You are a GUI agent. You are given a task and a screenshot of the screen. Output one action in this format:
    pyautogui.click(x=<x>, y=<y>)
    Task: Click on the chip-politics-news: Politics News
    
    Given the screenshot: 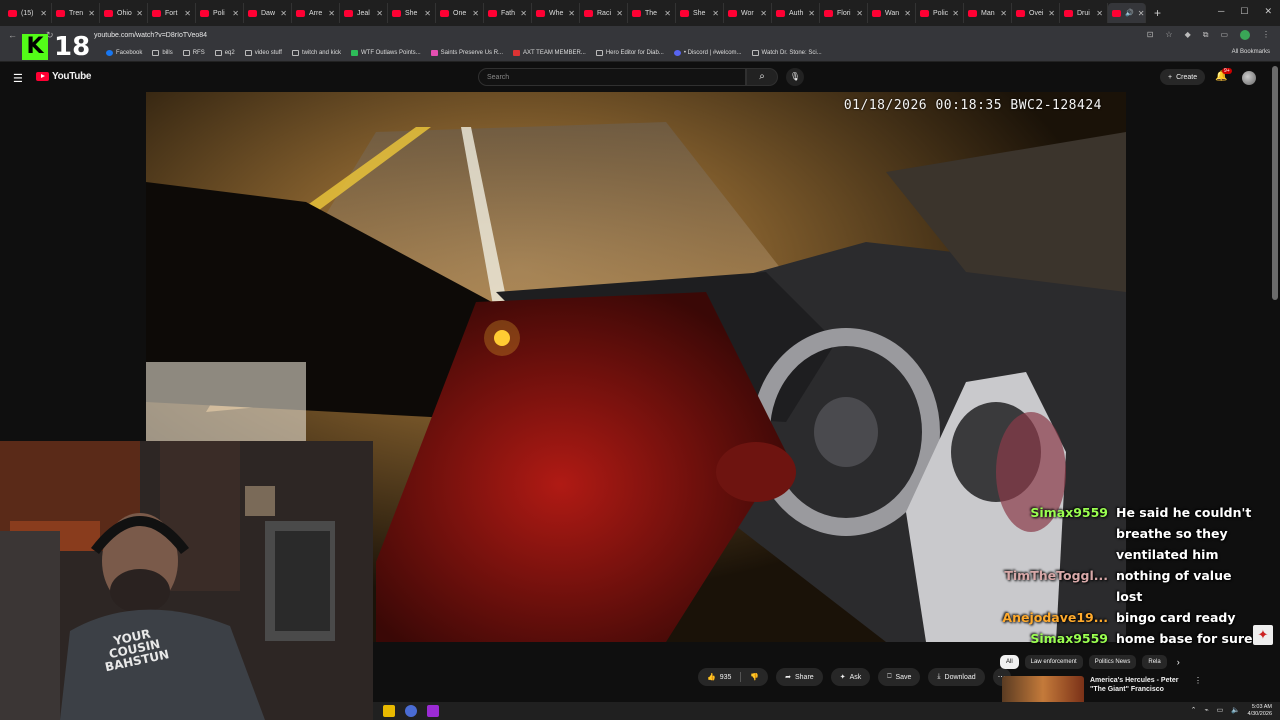 What is the action you would take?
    pyautogui.click(x=1112, y=662)
    